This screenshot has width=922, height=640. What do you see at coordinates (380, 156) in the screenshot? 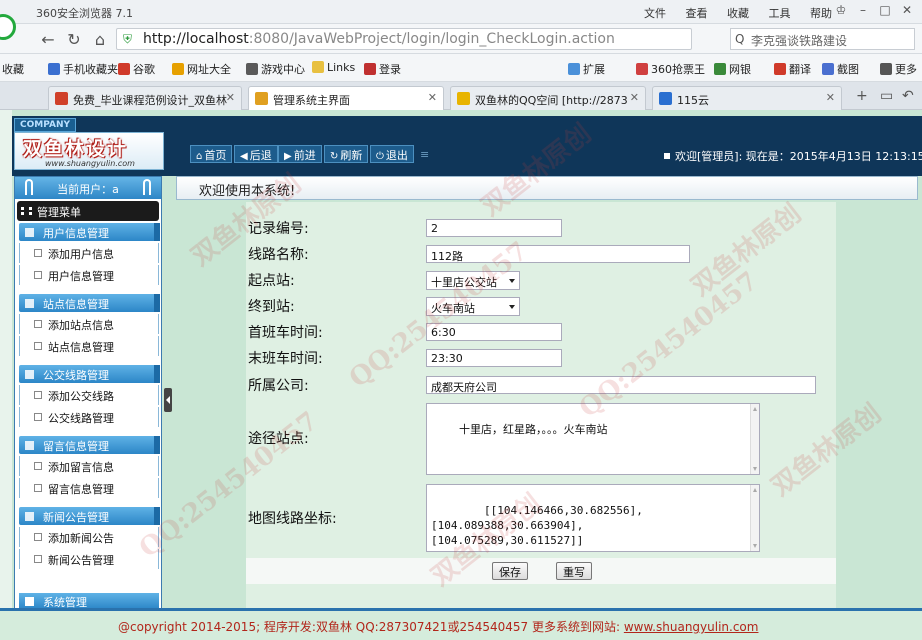
I see `power-icon: ⏻` at bounding box center [380, 156].